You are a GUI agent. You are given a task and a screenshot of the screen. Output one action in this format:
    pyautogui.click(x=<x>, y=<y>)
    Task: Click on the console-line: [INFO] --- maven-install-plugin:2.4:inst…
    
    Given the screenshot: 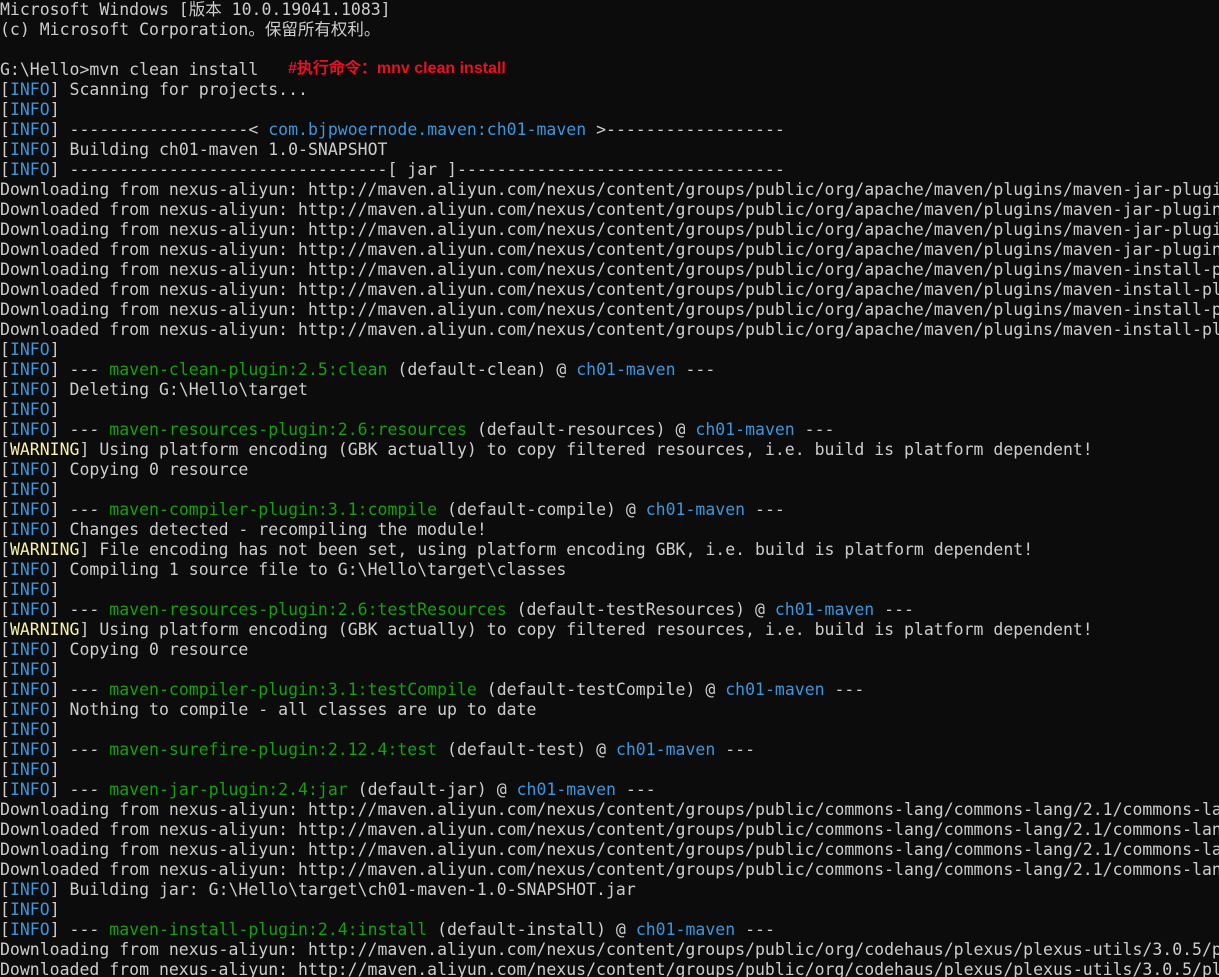 What is the action you would take?
    pyautogui.click(x=609, y=930)
    